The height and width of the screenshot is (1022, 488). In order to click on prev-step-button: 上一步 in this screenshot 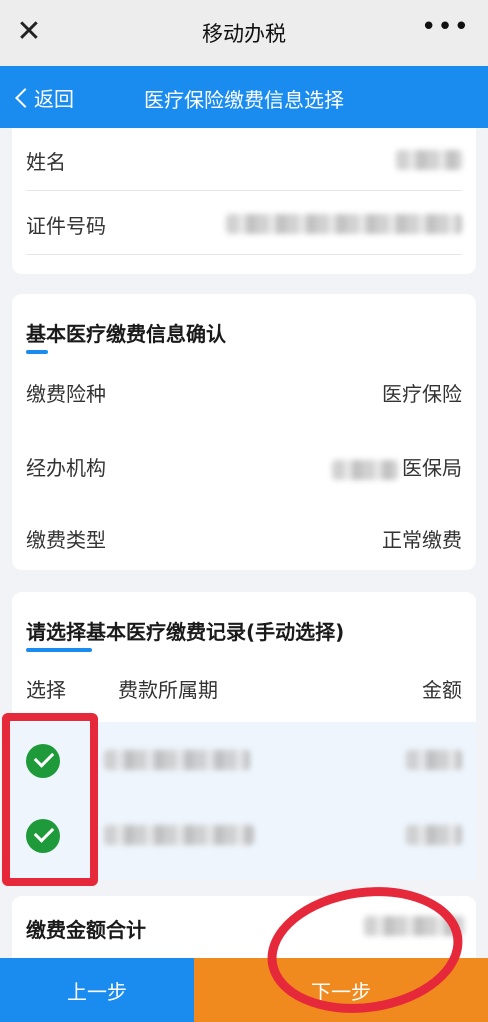, I will do `click(97, 990)`.